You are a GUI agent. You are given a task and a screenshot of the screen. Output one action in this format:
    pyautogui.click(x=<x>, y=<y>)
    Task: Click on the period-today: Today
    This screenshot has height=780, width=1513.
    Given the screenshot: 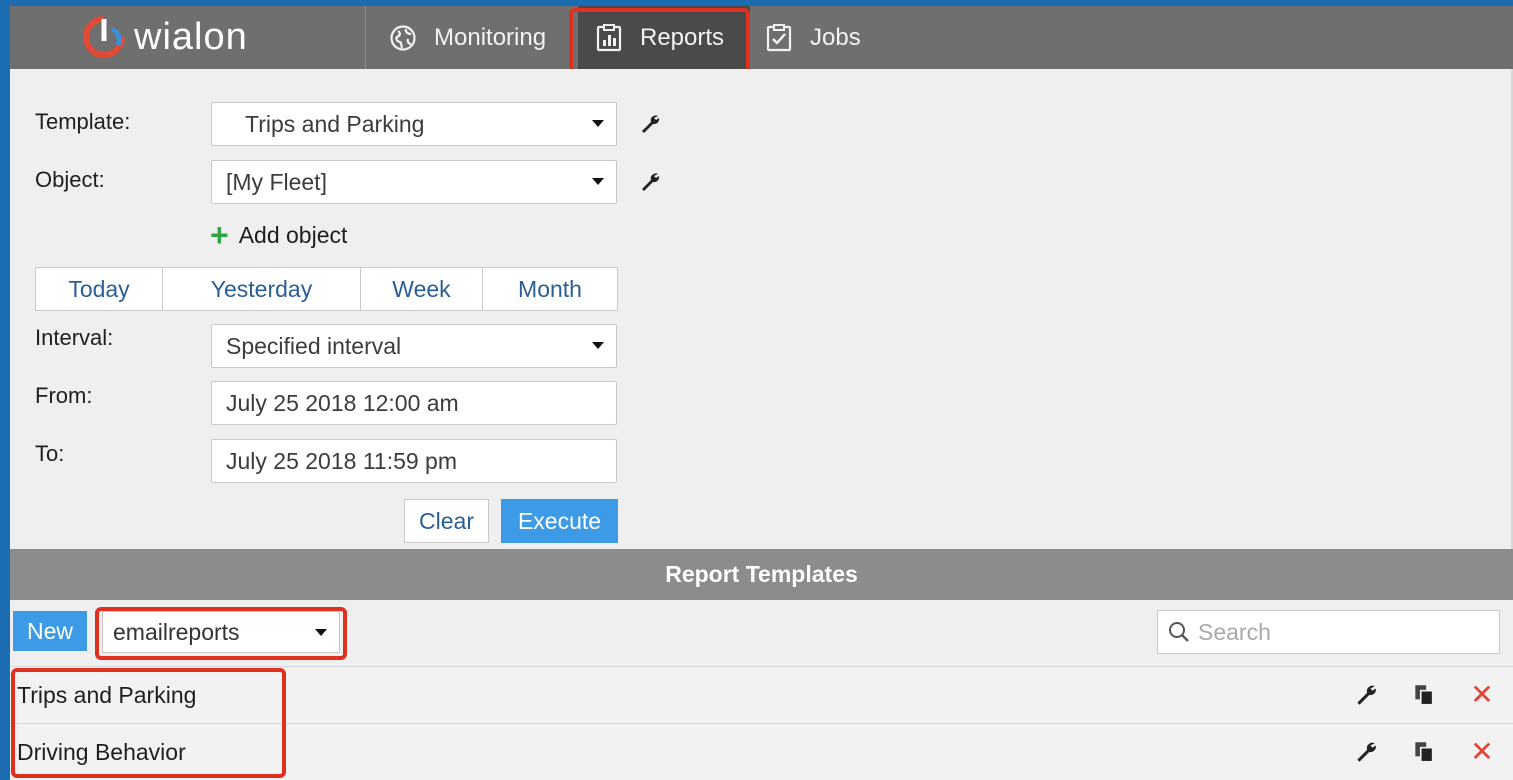 What is the action you would take?
    pyautogui.click(x=99, y=289)
    